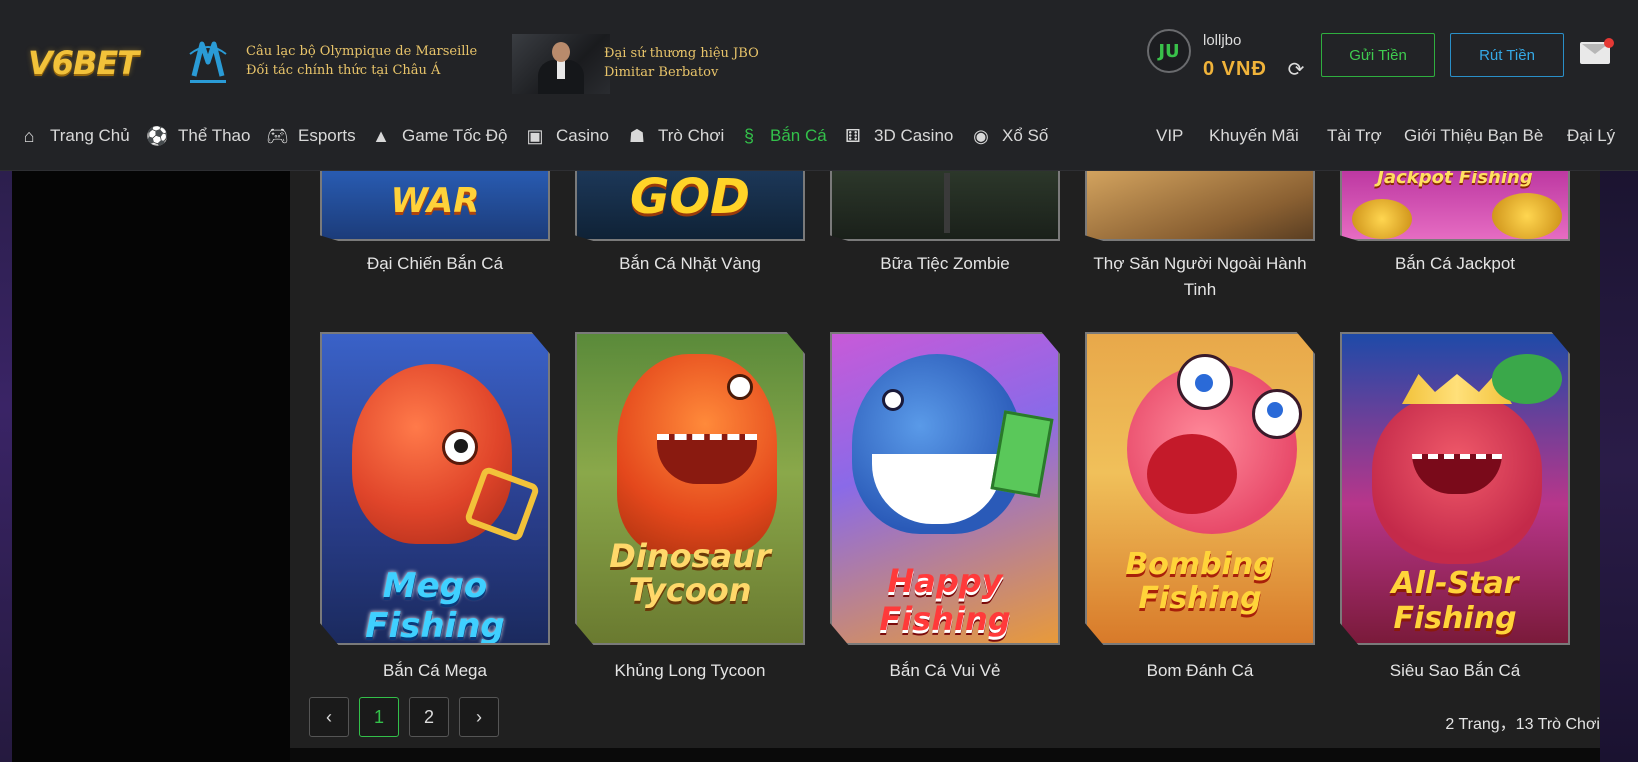  What do you see at coordinates (435, 488) in the screenshot?
I see `game-thumbnail: Mego Fishing` at bounding box center [435, 488].